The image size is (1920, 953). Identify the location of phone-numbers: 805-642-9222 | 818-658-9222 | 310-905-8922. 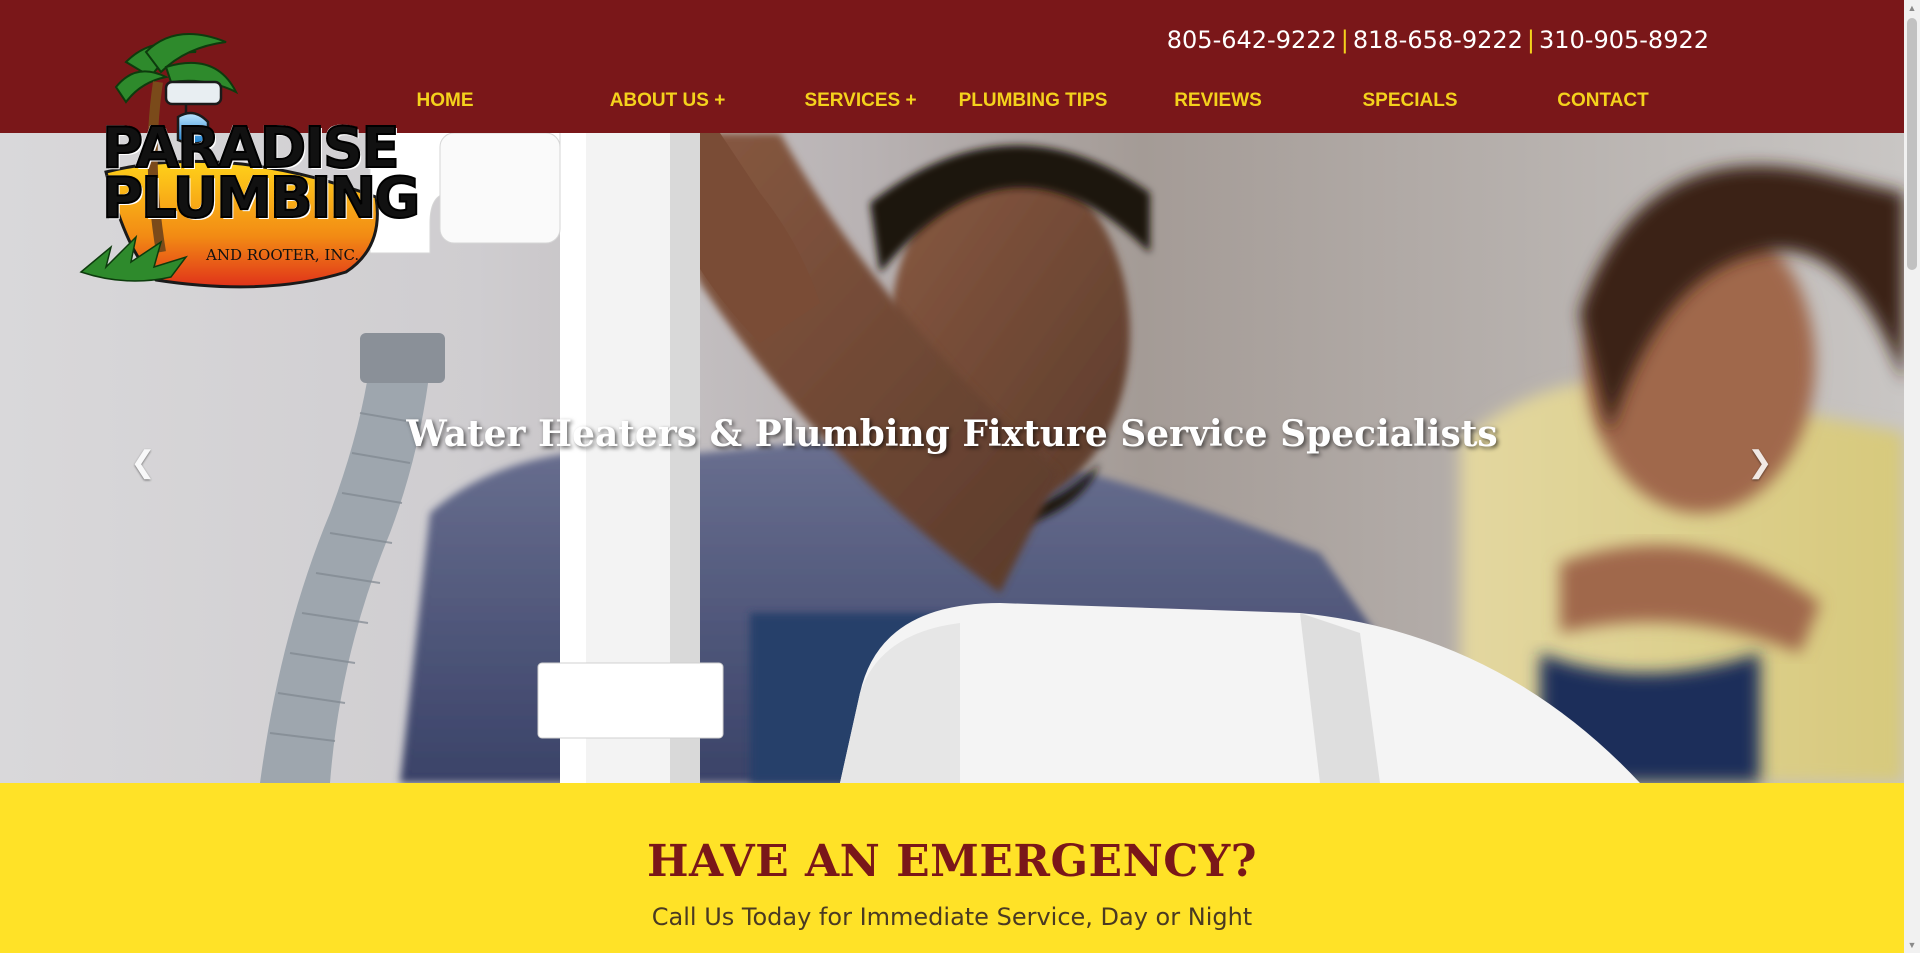
(1438, 40).